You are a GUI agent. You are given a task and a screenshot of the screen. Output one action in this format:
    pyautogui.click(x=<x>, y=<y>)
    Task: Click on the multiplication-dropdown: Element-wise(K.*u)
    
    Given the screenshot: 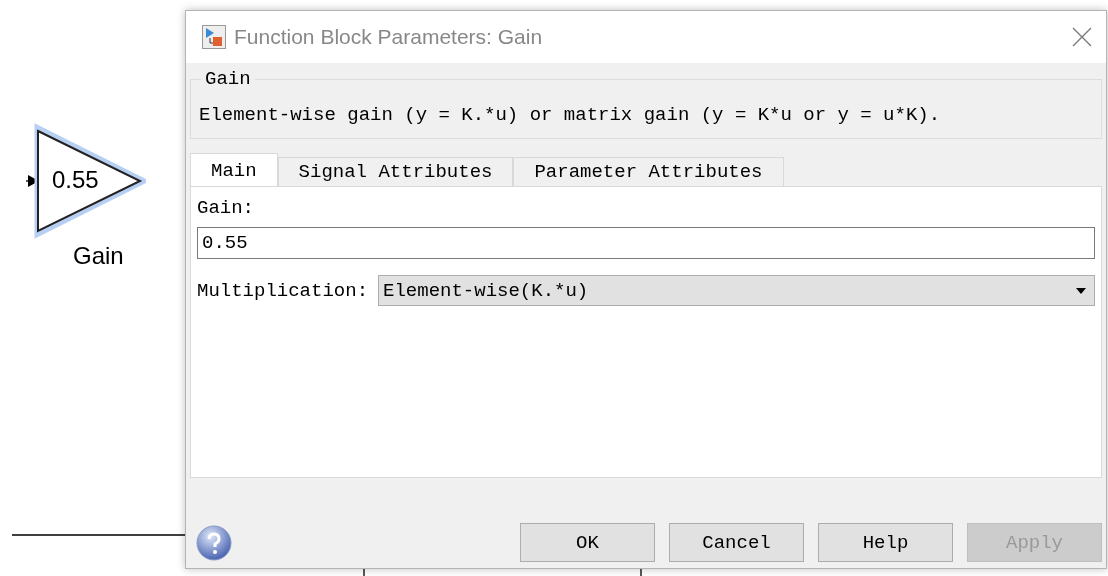 What is the action you would take?
    pyautogui.click(x=736, y=290)
    